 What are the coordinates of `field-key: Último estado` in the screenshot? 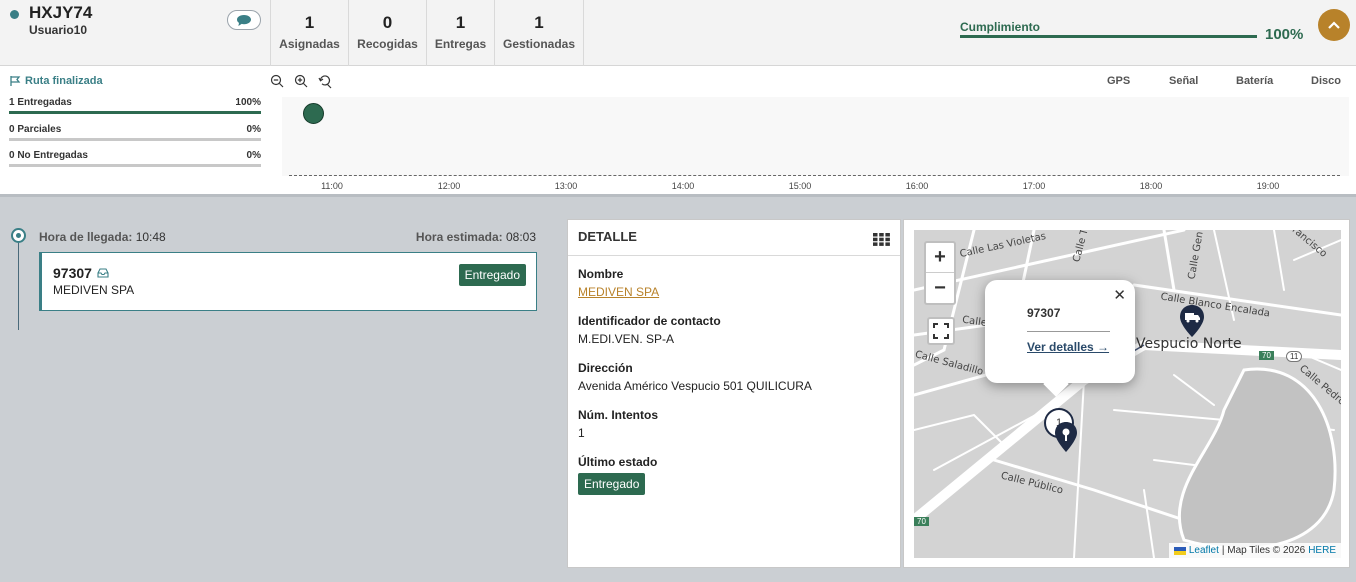 It's located at (618, 462).